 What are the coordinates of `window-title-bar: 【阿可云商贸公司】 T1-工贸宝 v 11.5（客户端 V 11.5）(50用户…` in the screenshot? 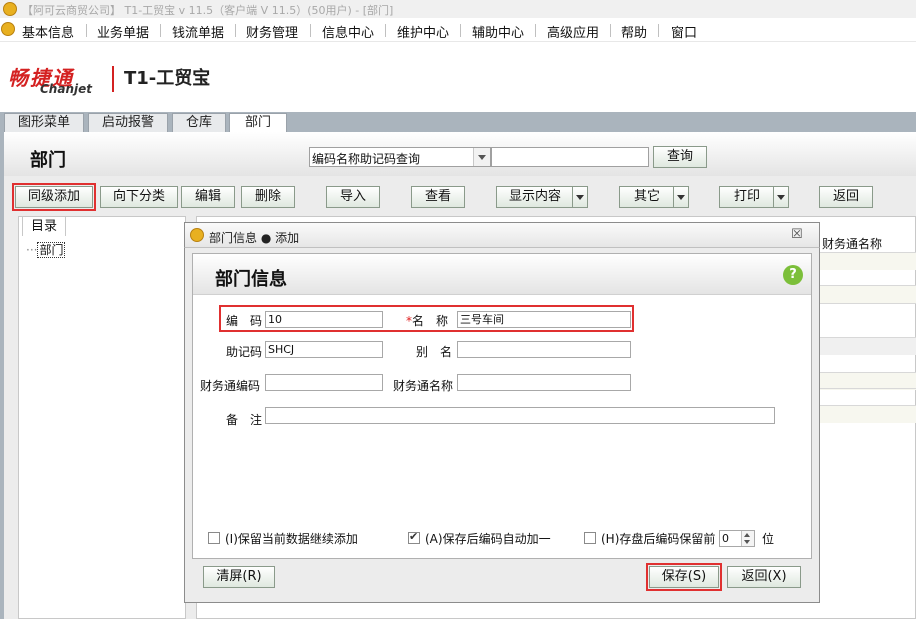 It's located at (458, 9).